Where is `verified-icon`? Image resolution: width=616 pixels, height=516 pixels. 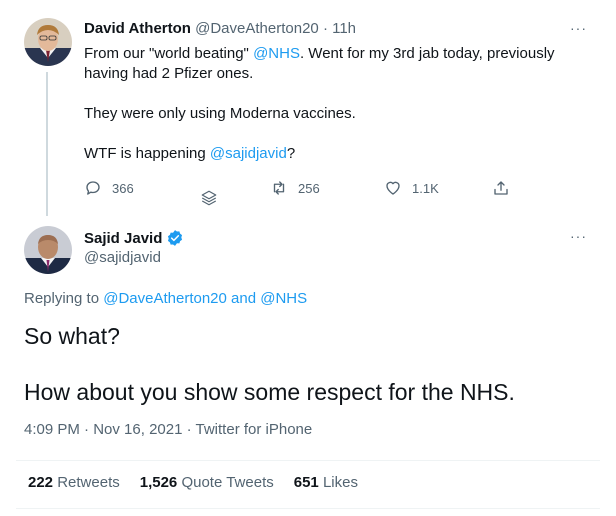 verified-icon is located at coordinates (175, 238).